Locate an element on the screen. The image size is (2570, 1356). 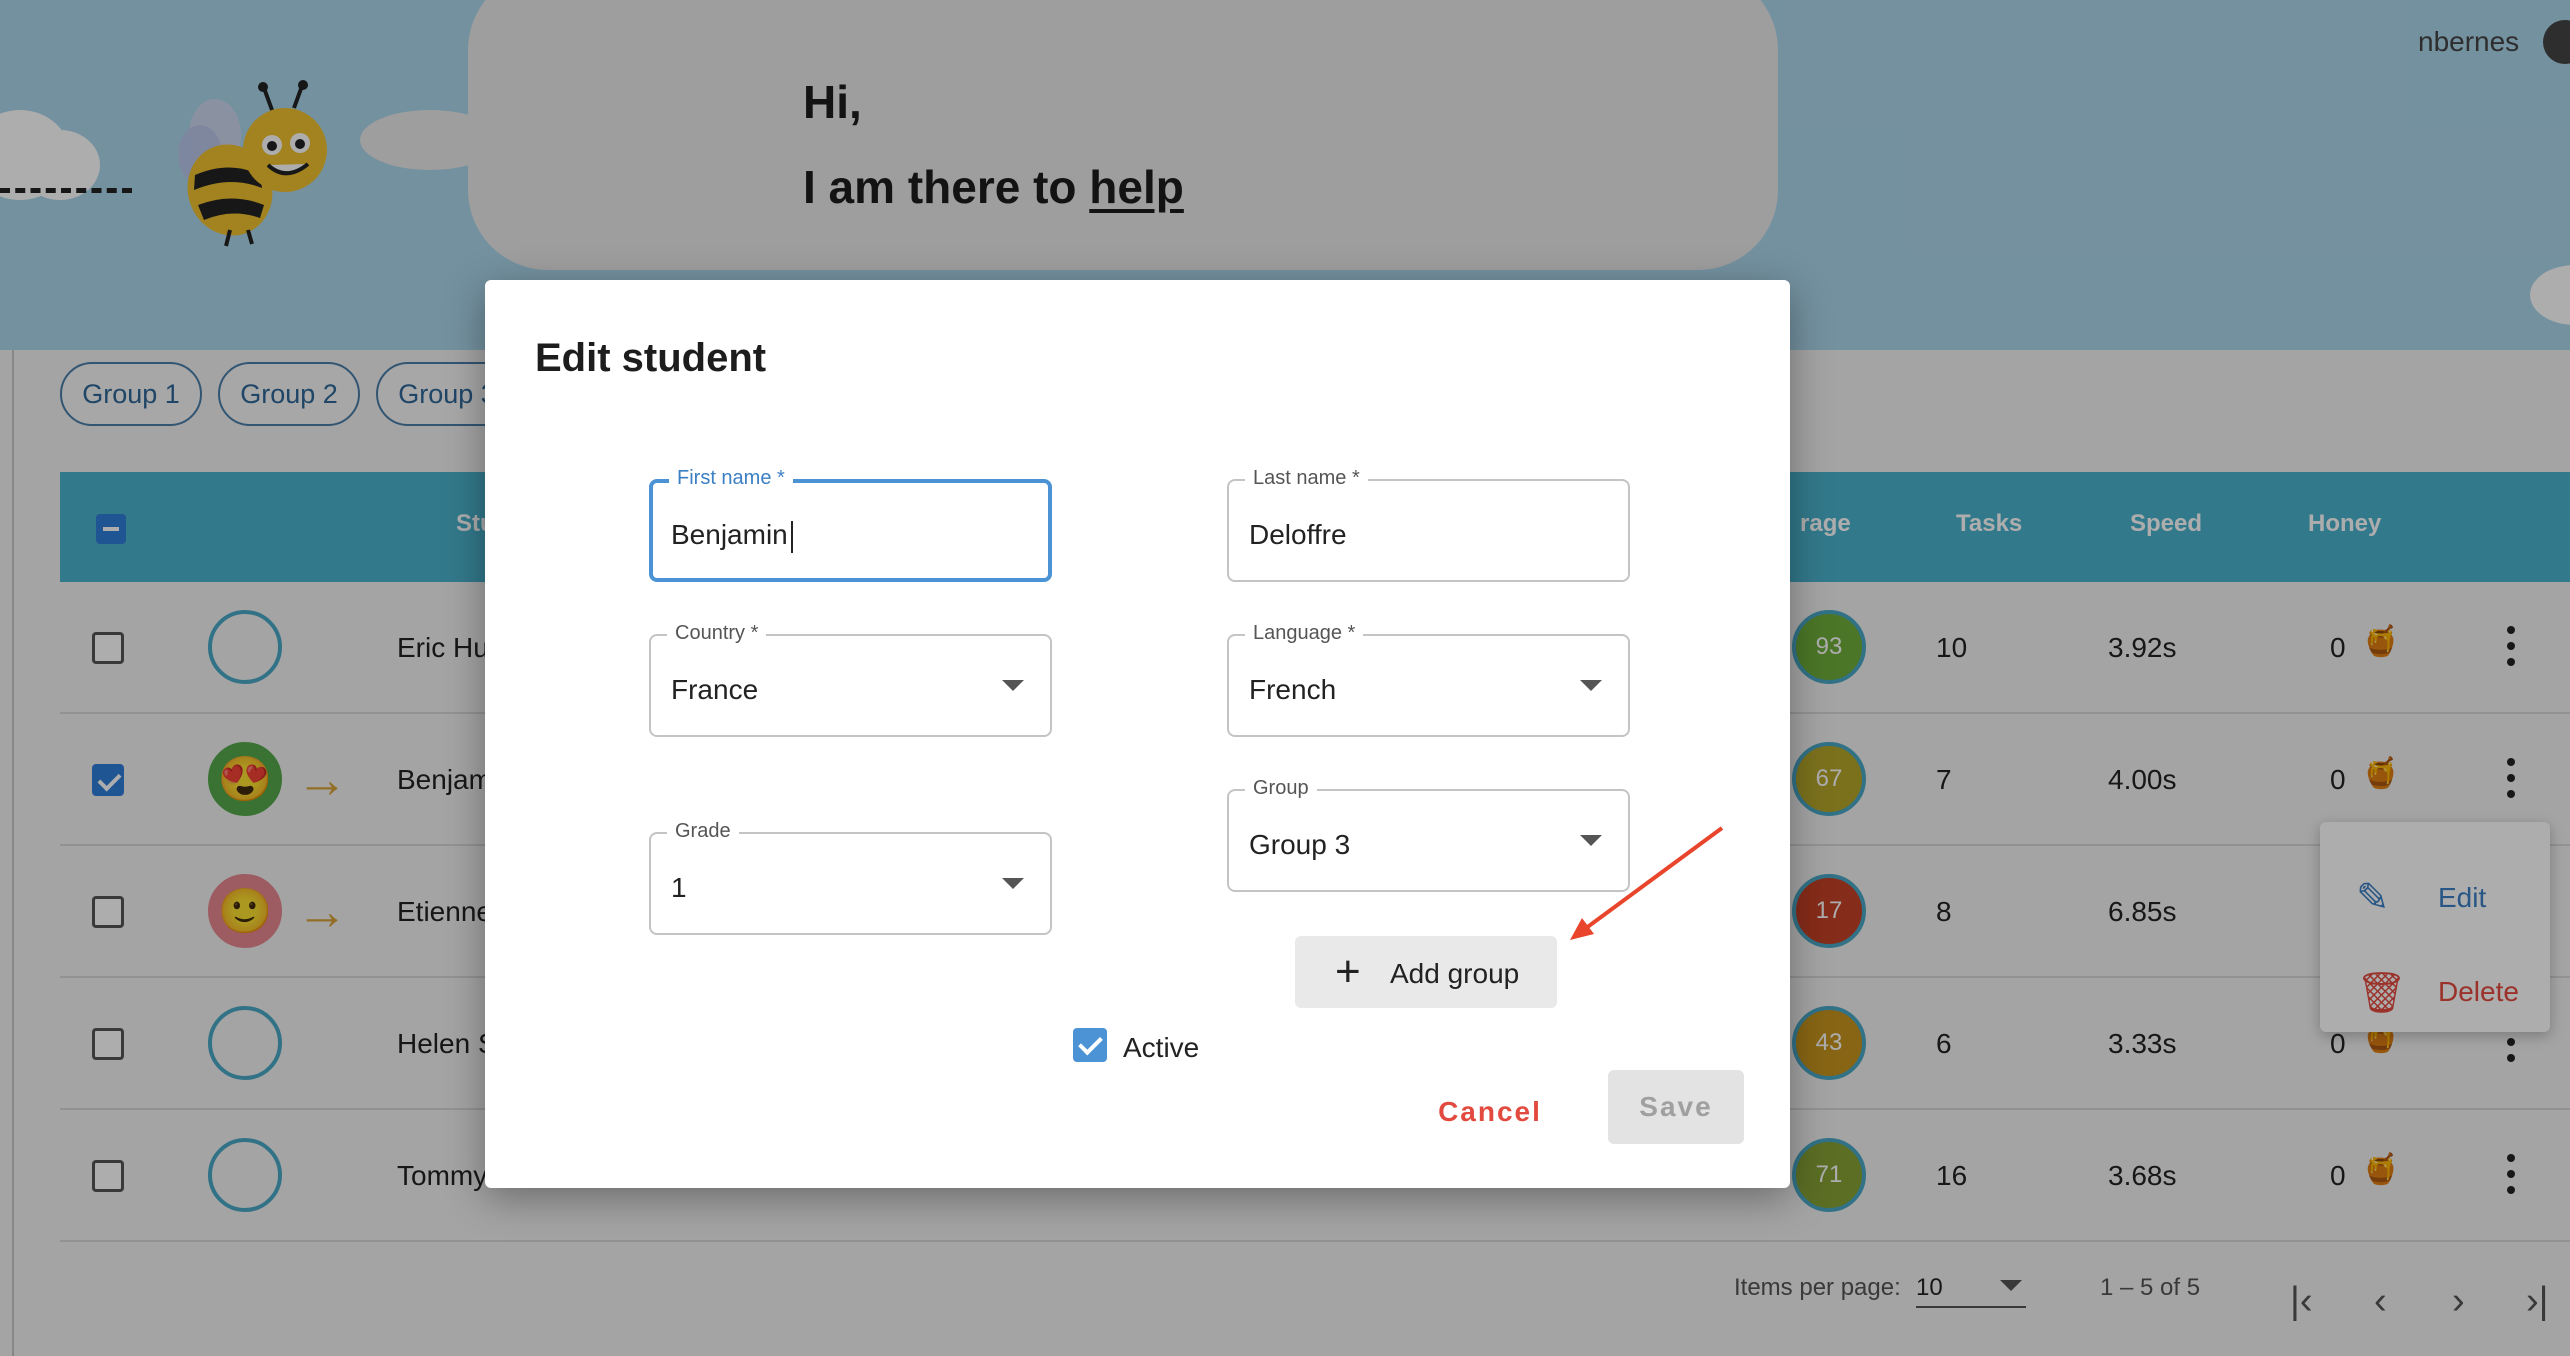
country-label: Country * is located at coordinates (717, 633).